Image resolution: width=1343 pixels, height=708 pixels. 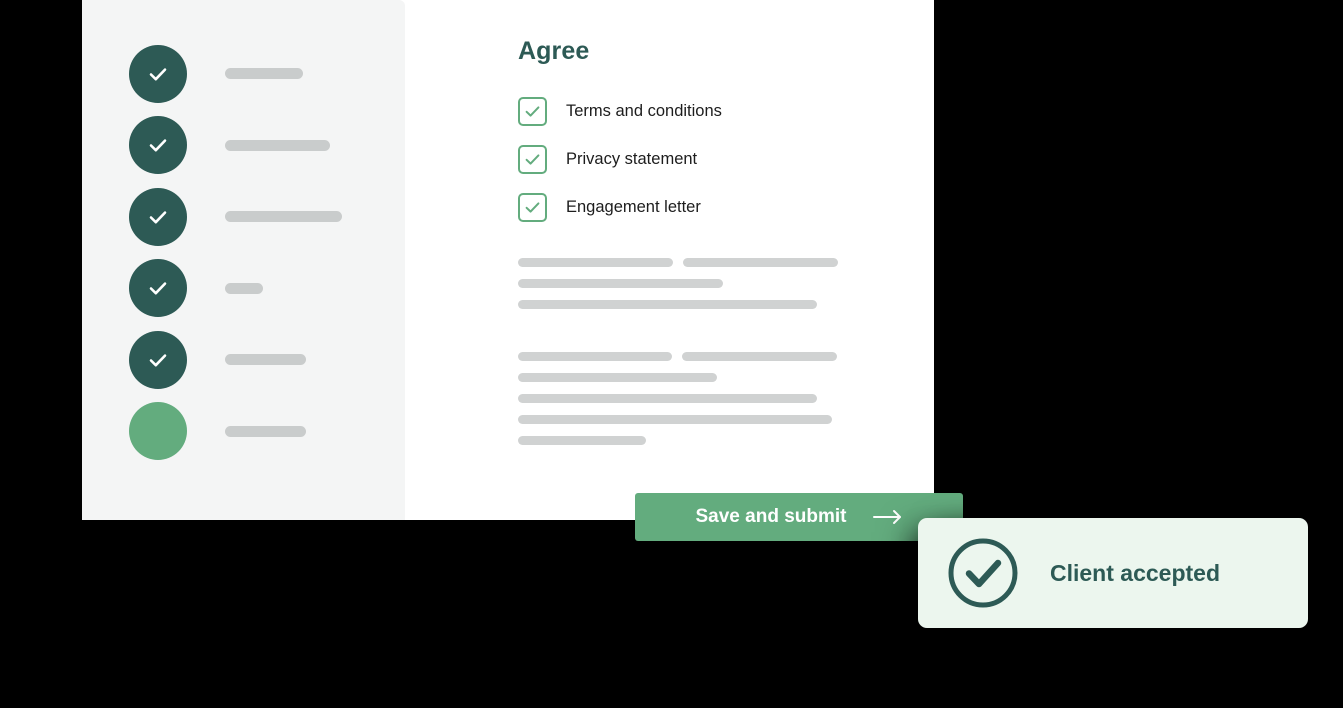 What do you see at coordinates (632, 159) in the screenshot?
I see `agreement-label: Privacy statement` at bounding box center [632, 159].